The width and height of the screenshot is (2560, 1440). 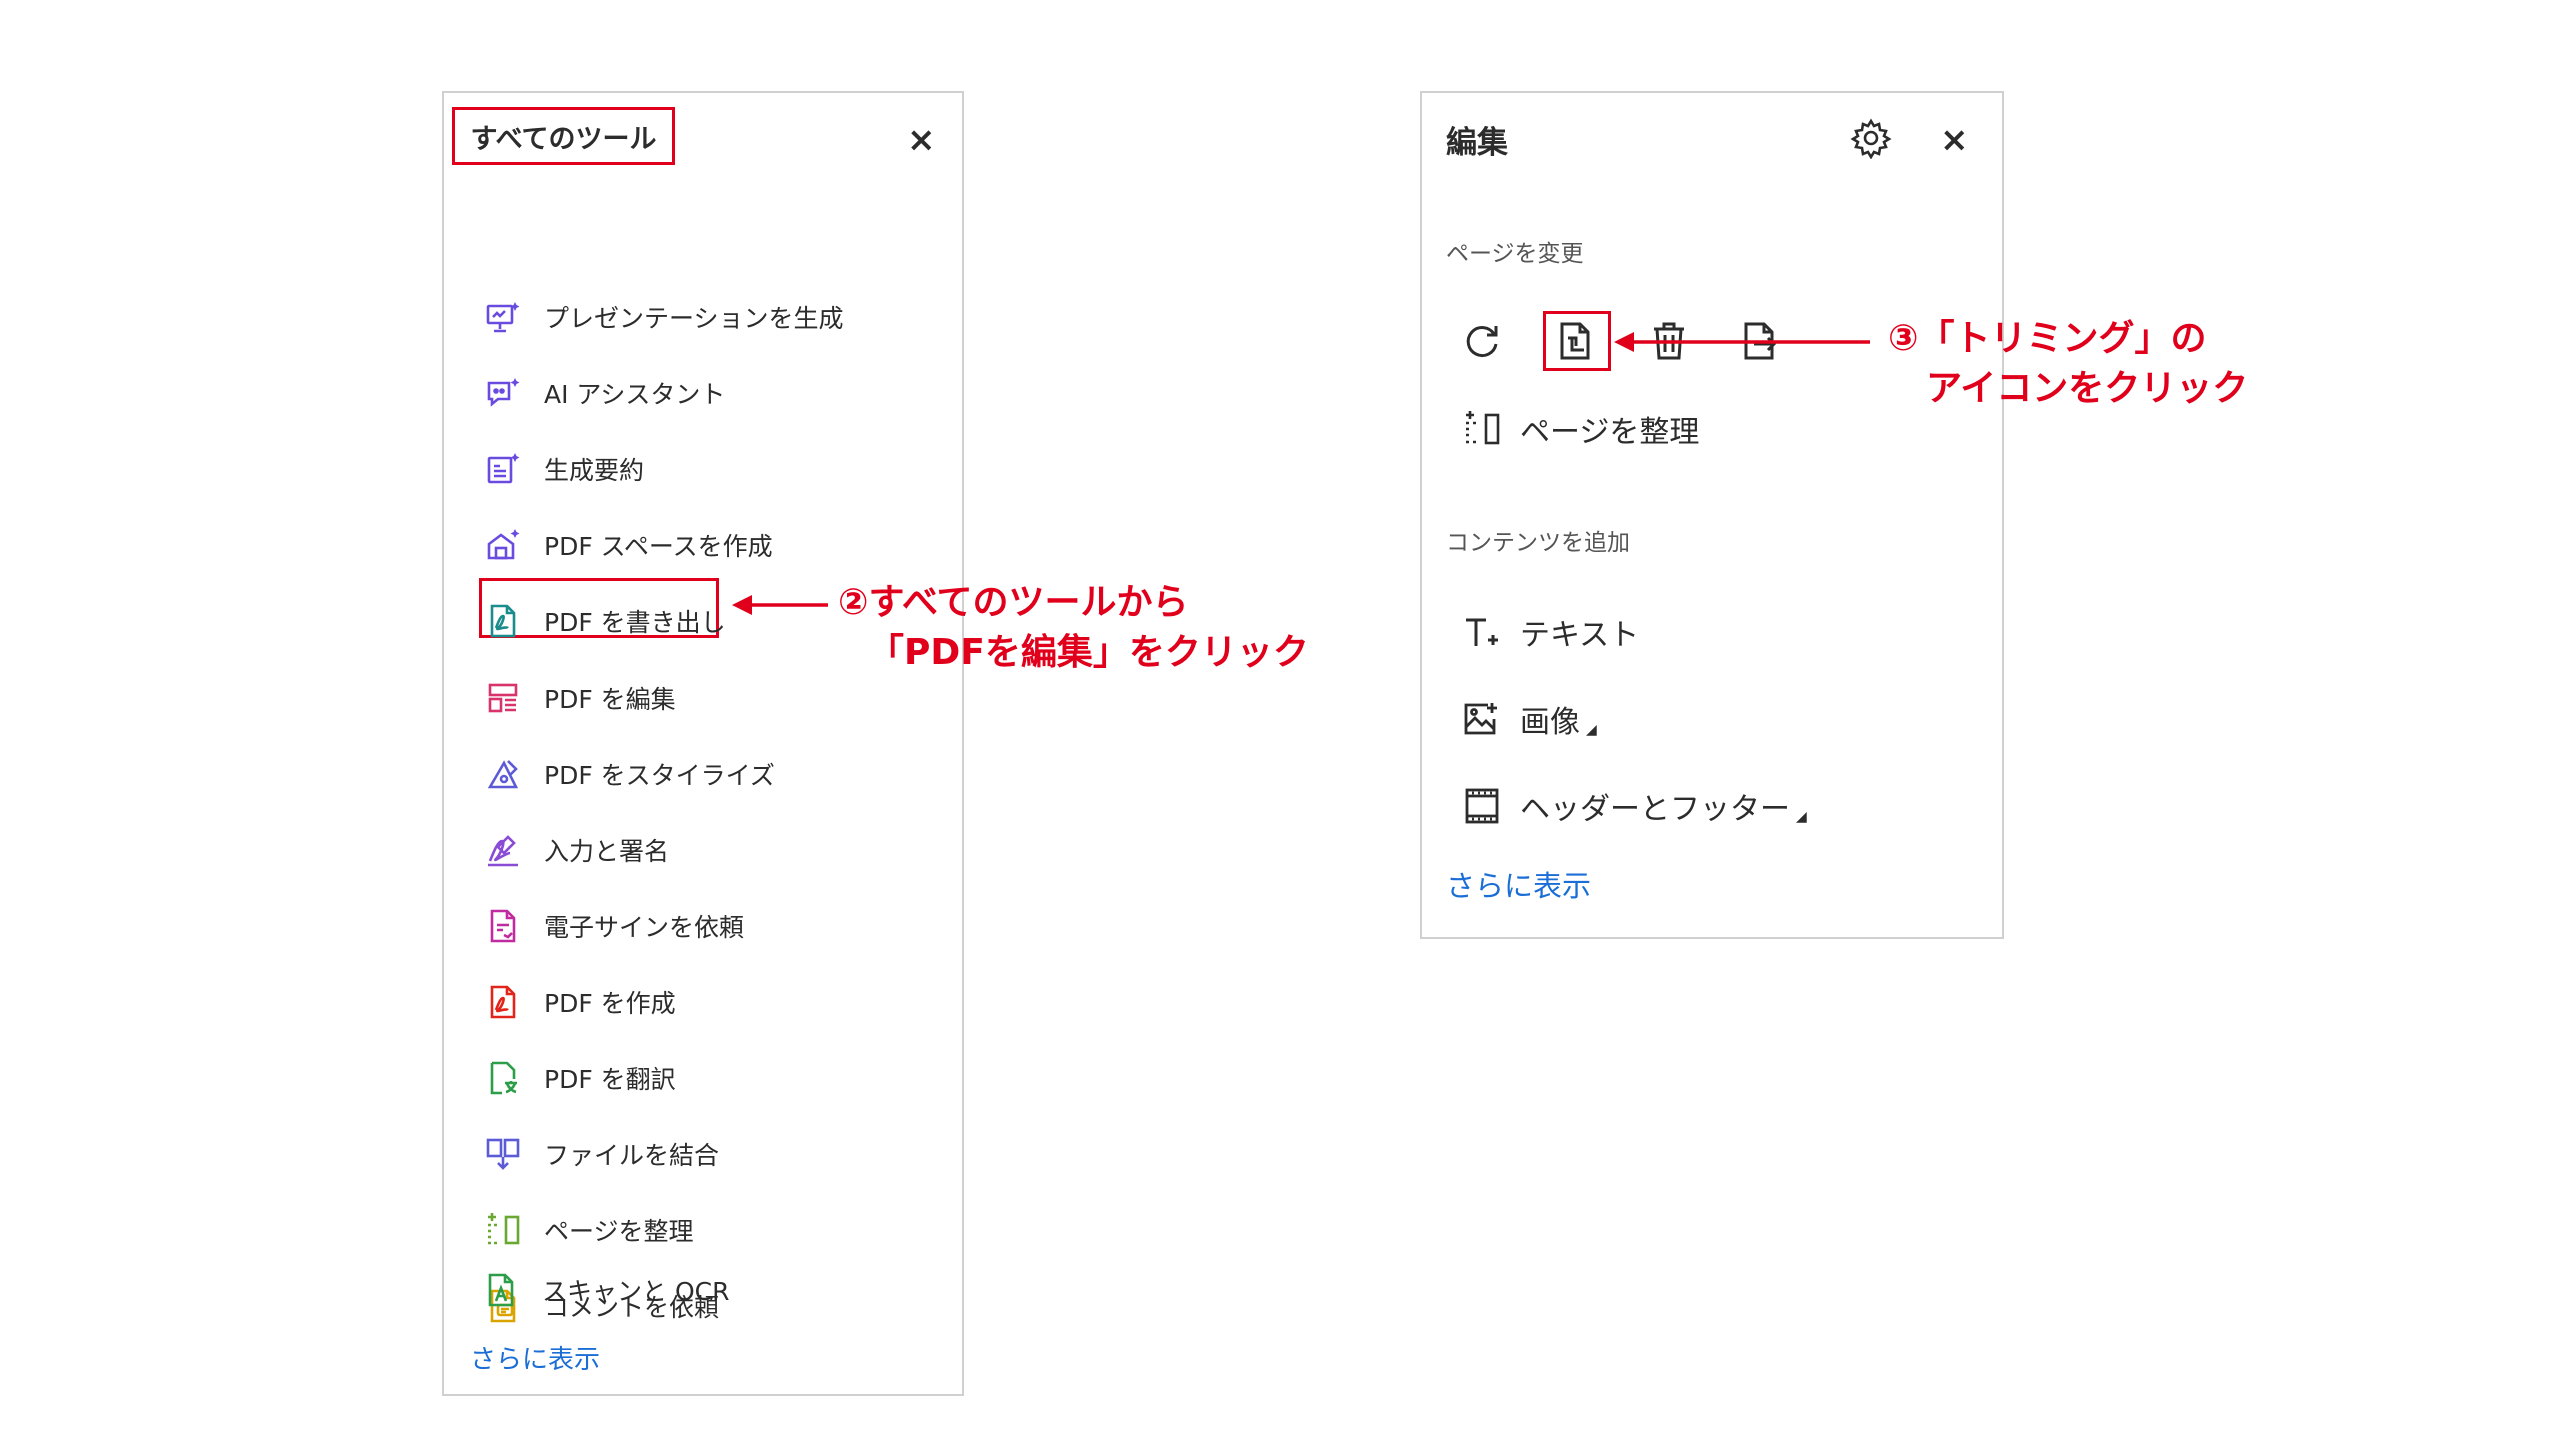 I want to click on tool-label: PDF を翻訳, so click(x=610, y=1079).